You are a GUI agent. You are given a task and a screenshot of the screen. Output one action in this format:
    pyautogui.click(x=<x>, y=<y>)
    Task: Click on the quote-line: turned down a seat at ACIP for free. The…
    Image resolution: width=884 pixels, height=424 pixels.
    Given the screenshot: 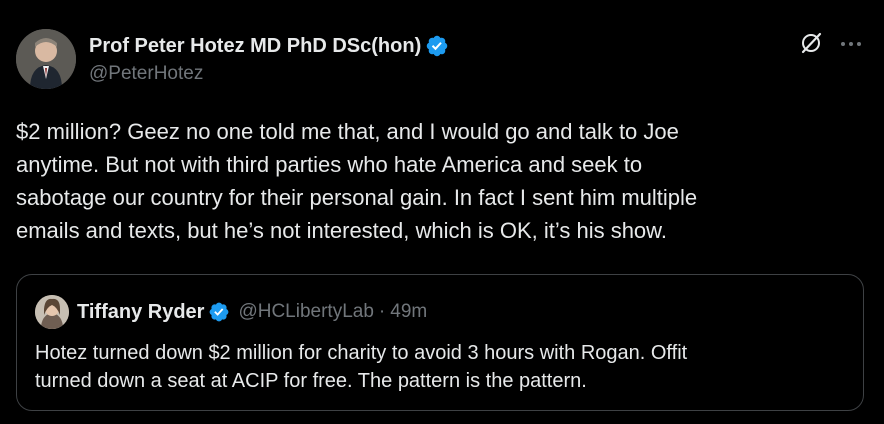 What is the action you would take?
    pyautogui.click(x=311, y=381)
    